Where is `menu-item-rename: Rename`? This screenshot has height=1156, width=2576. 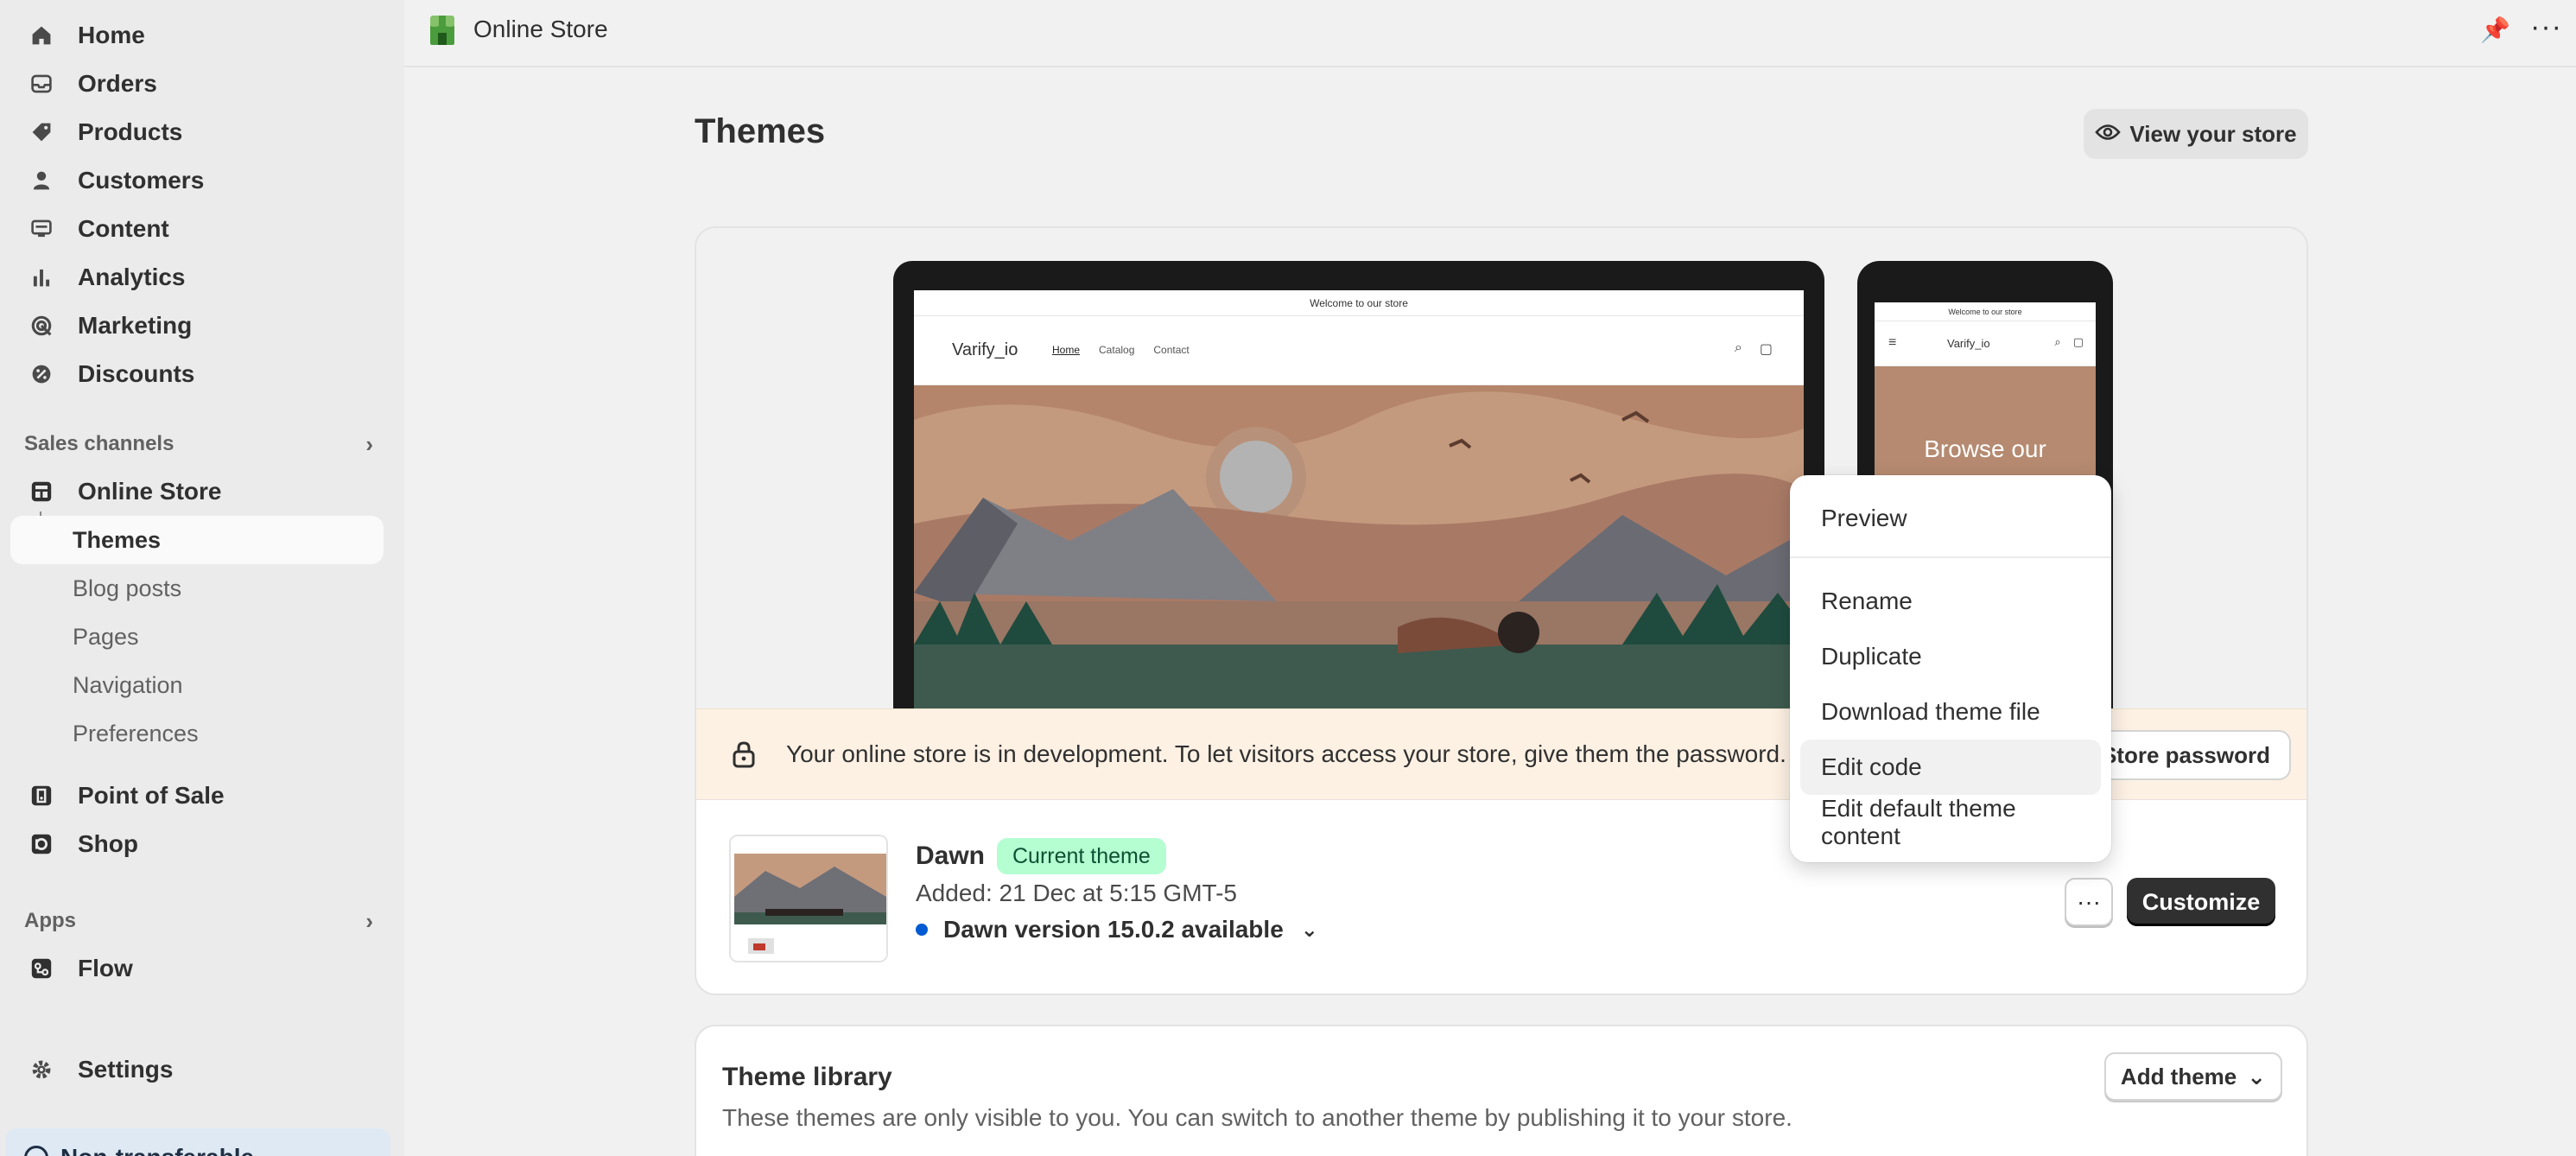 menu-item-rename: Rename is located at coordinates (1950, 601).